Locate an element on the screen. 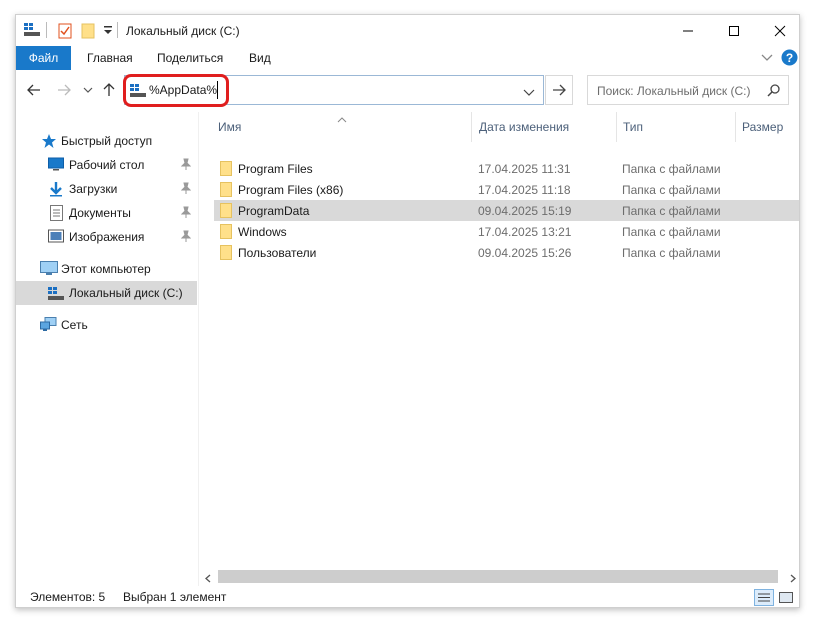  annotation-highlight is located at coordinates (176, 90).